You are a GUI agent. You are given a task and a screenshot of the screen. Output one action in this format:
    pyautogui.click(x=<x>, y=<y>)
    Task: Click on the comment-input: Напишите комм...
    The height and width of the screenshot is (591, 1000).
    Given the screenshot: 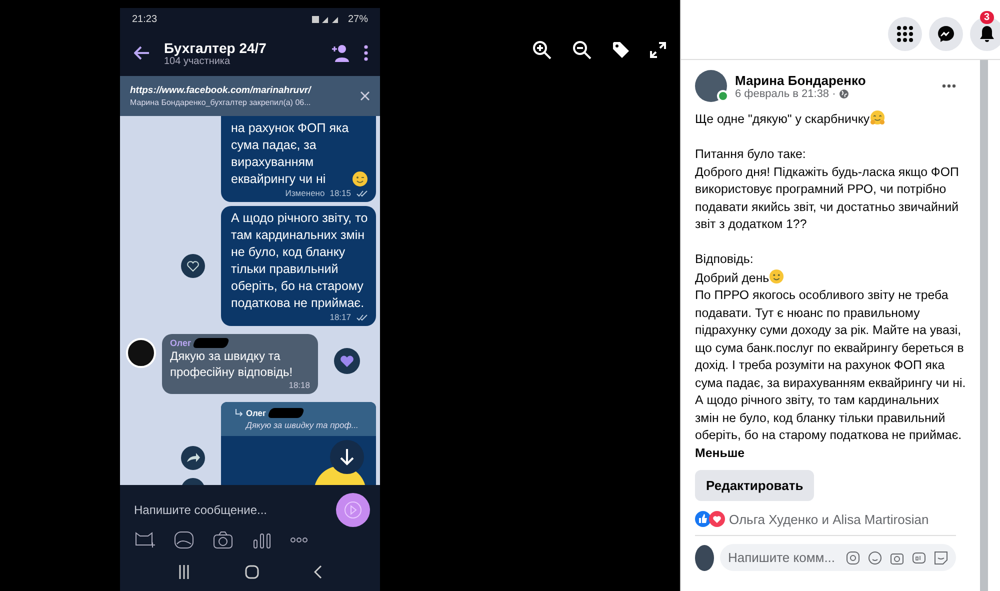 What is the action you would take?
    pyautogui.click(x=783, y=557)
    